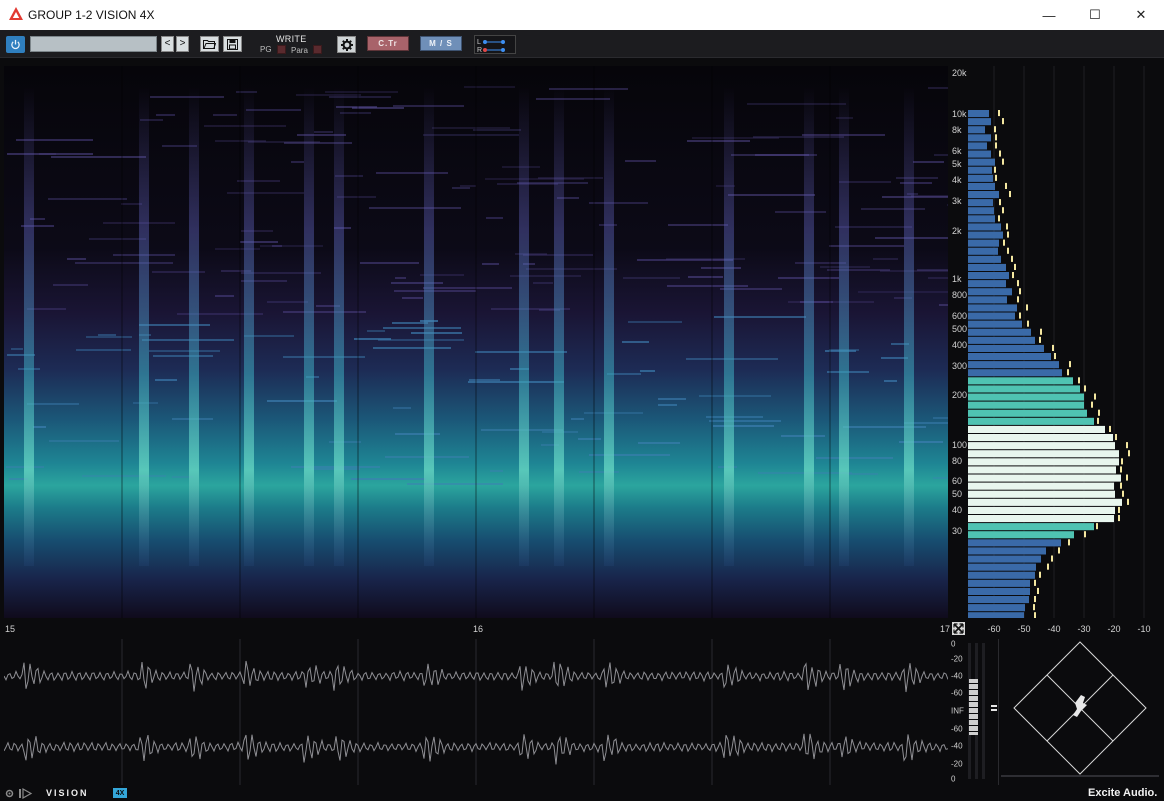 This screenshot has width=1164, height=801. What do you see at coordinates (1080, 709) in the screenshot?
I see `vectorscope-diamond` at bounding box center [1080, 709].